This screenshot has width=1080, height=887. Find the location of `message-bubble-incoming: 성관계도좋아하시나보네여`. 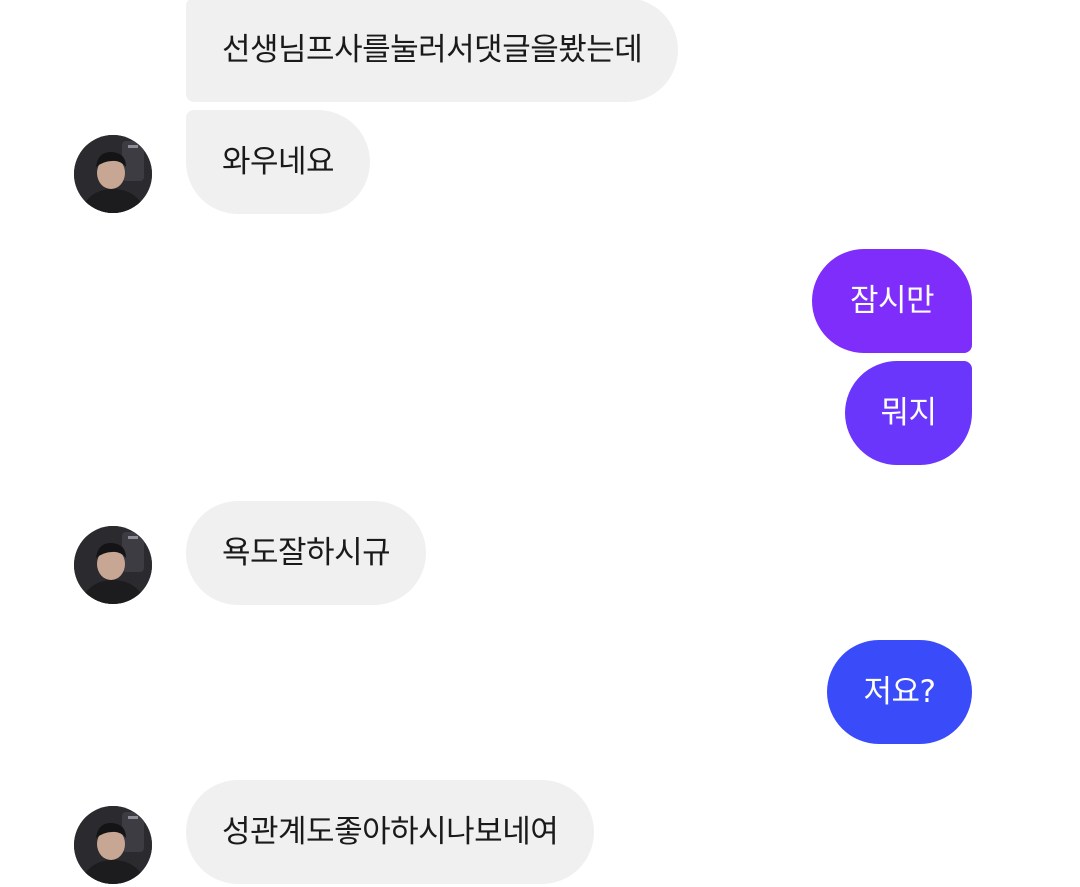

message-bubble-incoming: 성관계도좋아하시나보네여 is located at coordinates (390, 832).